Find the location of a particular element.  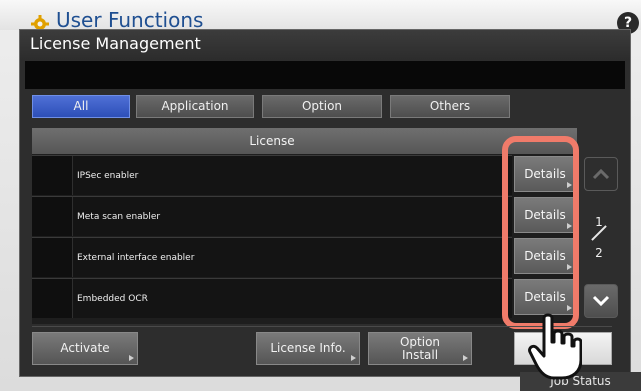

tab-all: All is located at coordinates (81, 106).